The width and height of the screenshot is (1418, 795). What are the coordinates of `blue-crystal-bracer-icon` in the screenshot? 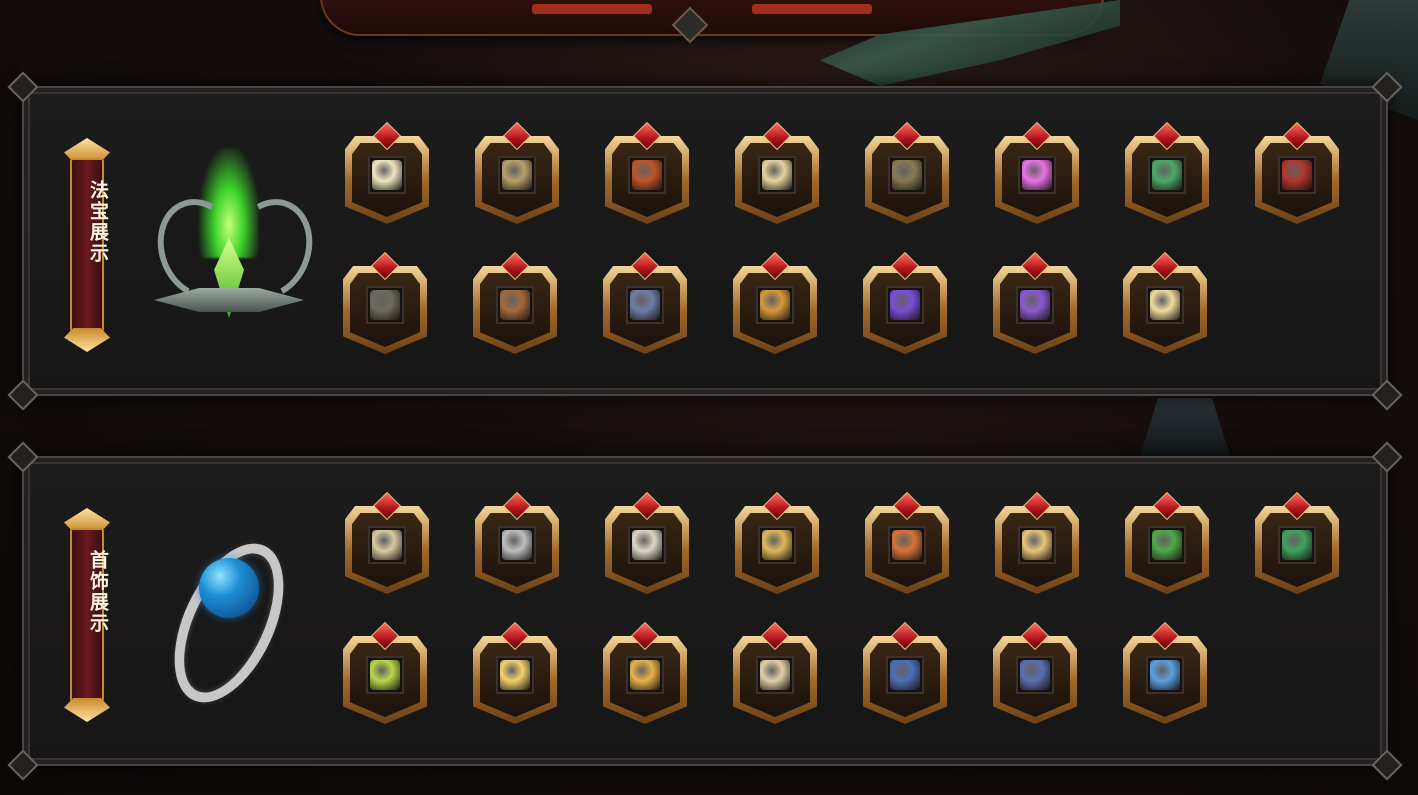 It's located at (1165, 675).